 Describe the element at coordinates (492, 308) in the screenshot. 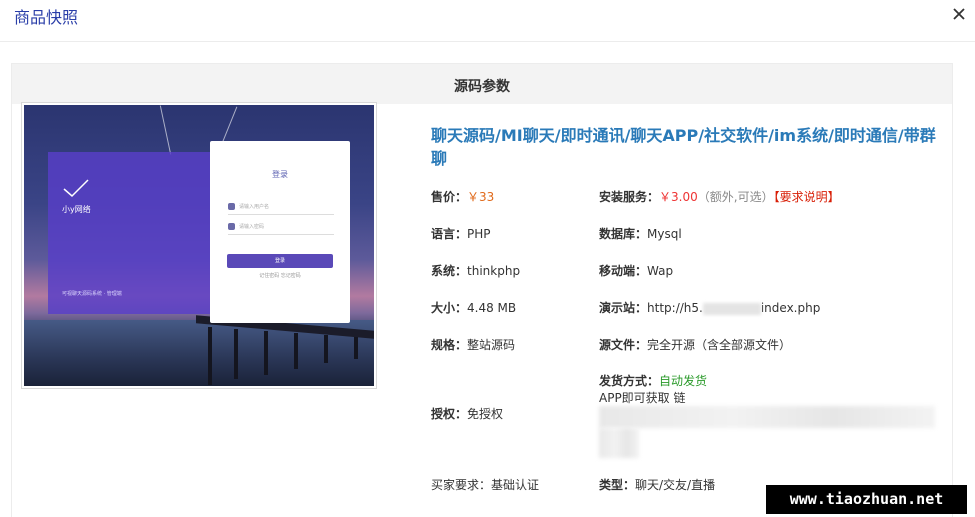

I see `size-value: 4.48 MB` at that location.